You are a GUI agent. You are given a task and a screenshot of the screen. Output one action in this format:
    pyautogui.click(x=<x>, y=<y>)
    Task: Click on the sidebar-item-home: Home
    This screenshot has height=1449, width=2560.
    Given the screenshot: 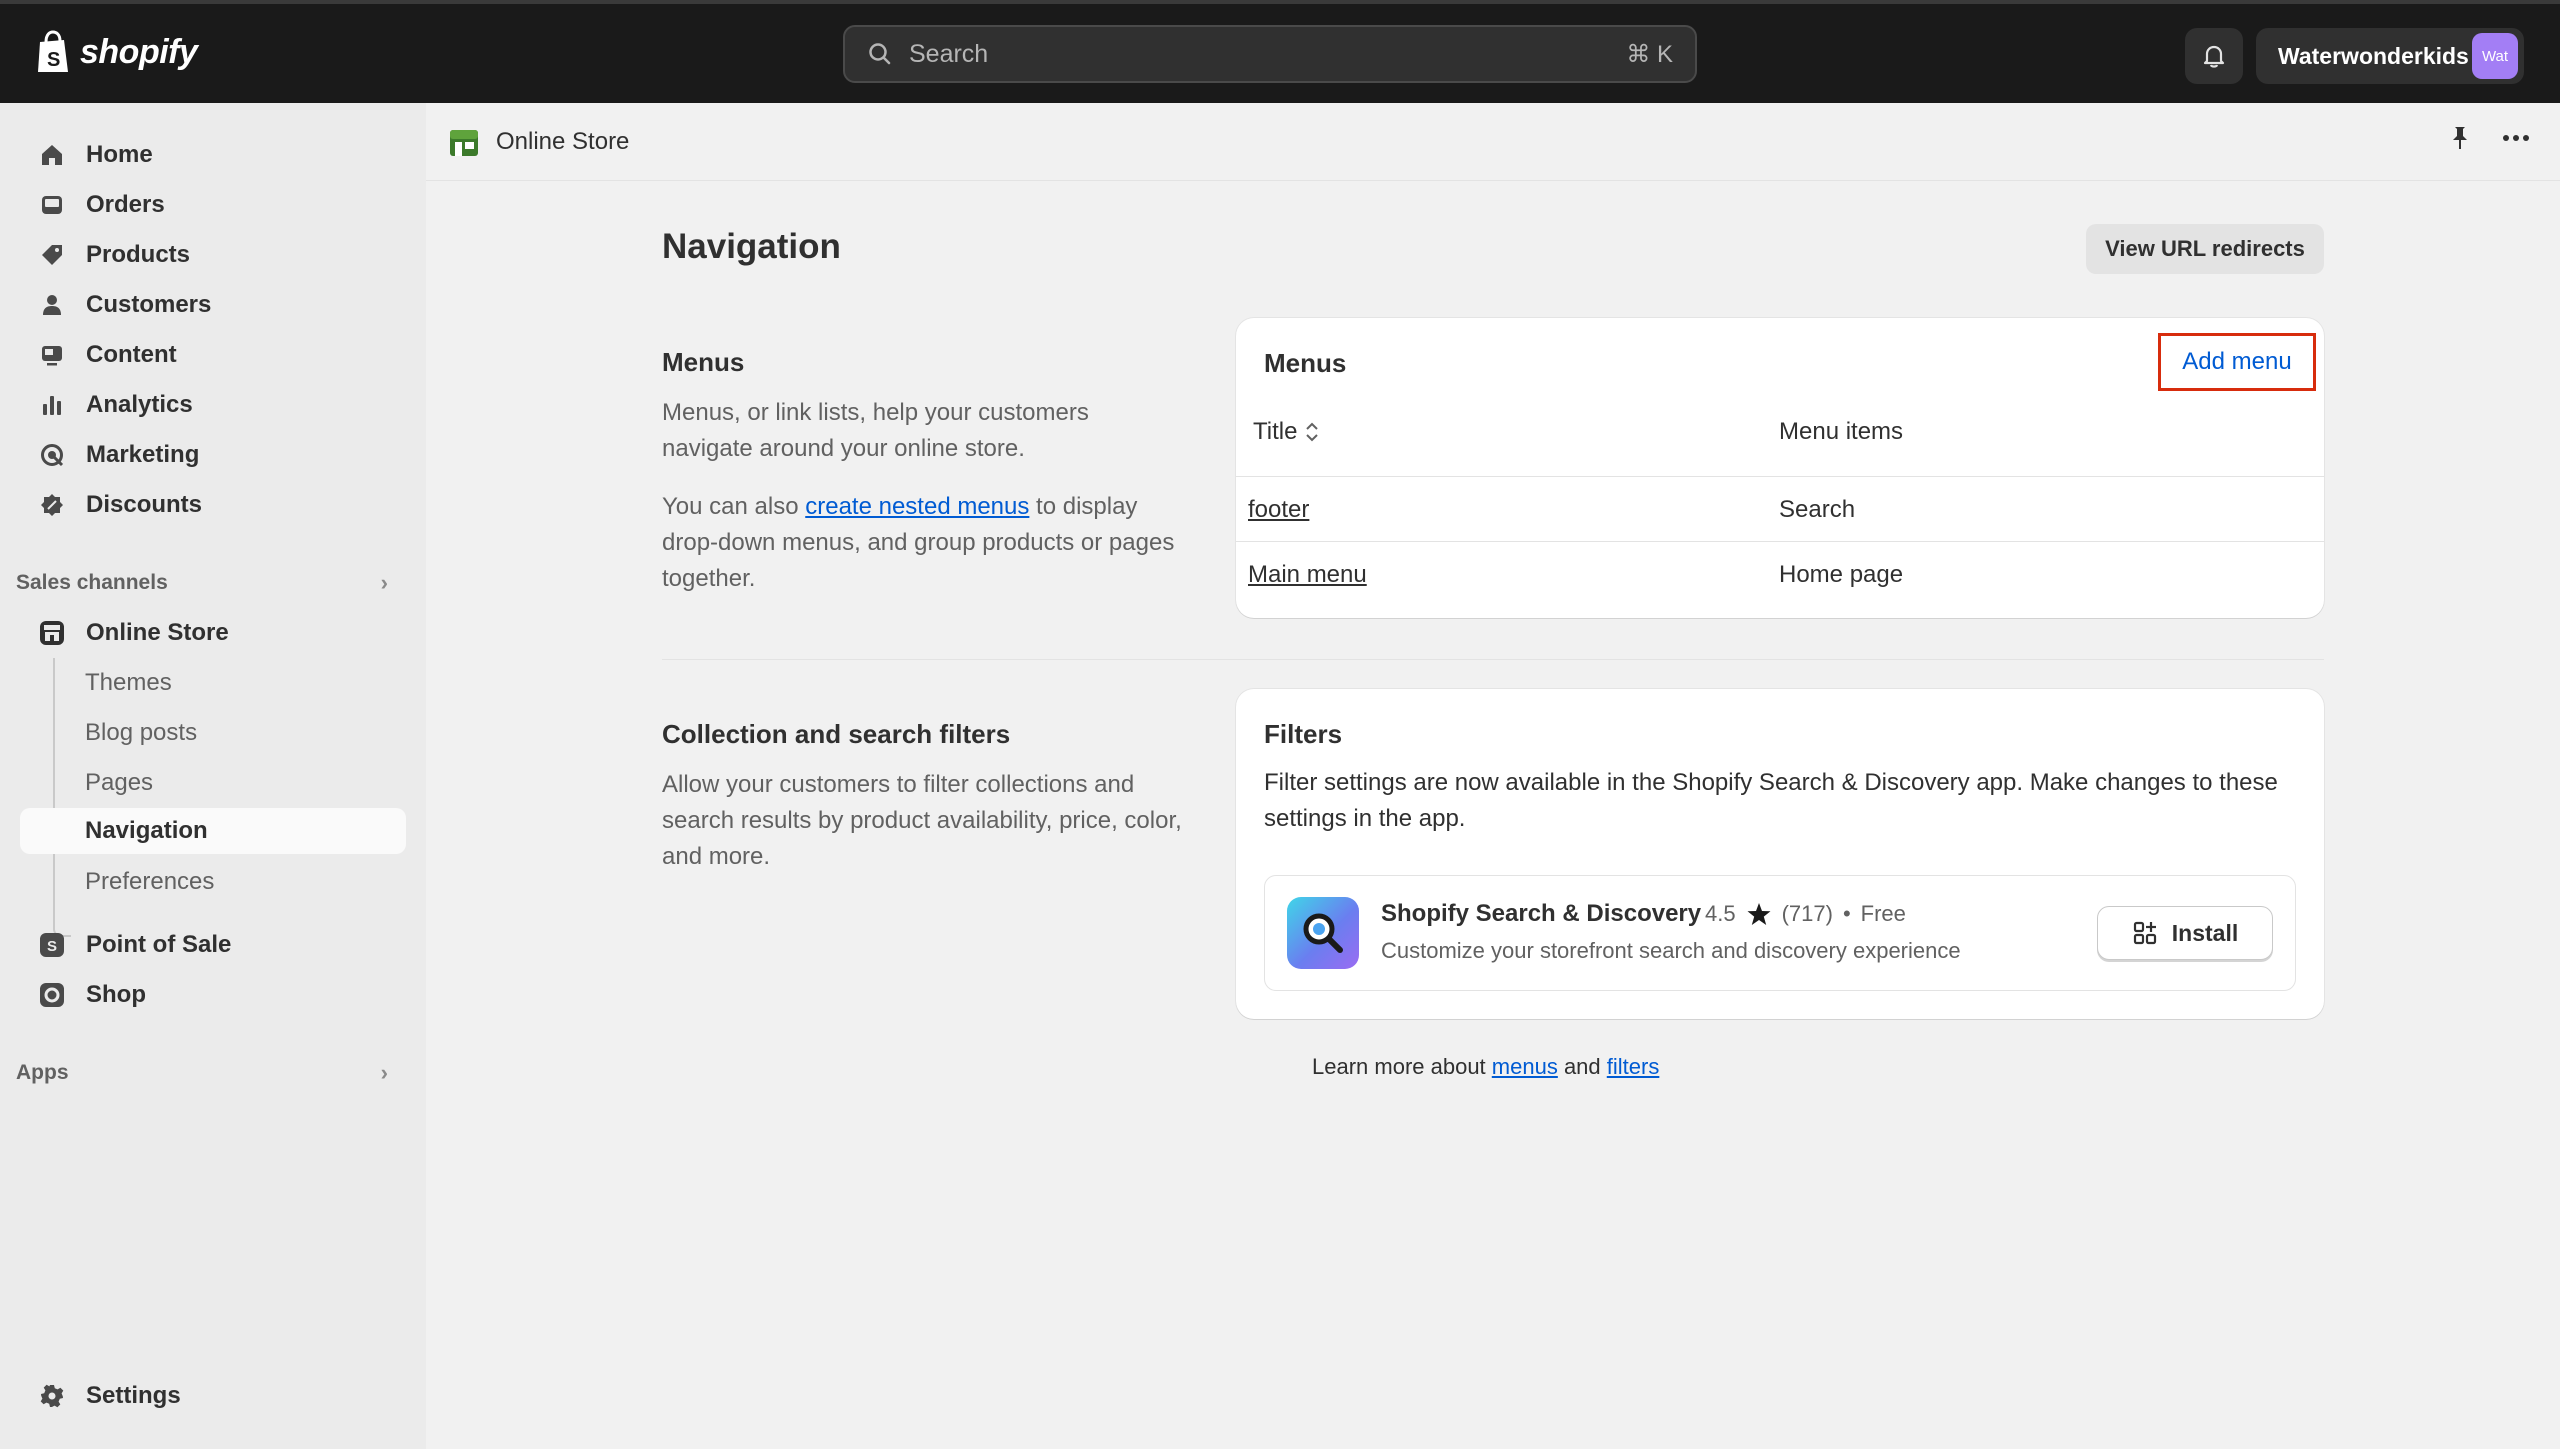 What is the action you would take?
    pyautogui.click(x=213, y=155)
    